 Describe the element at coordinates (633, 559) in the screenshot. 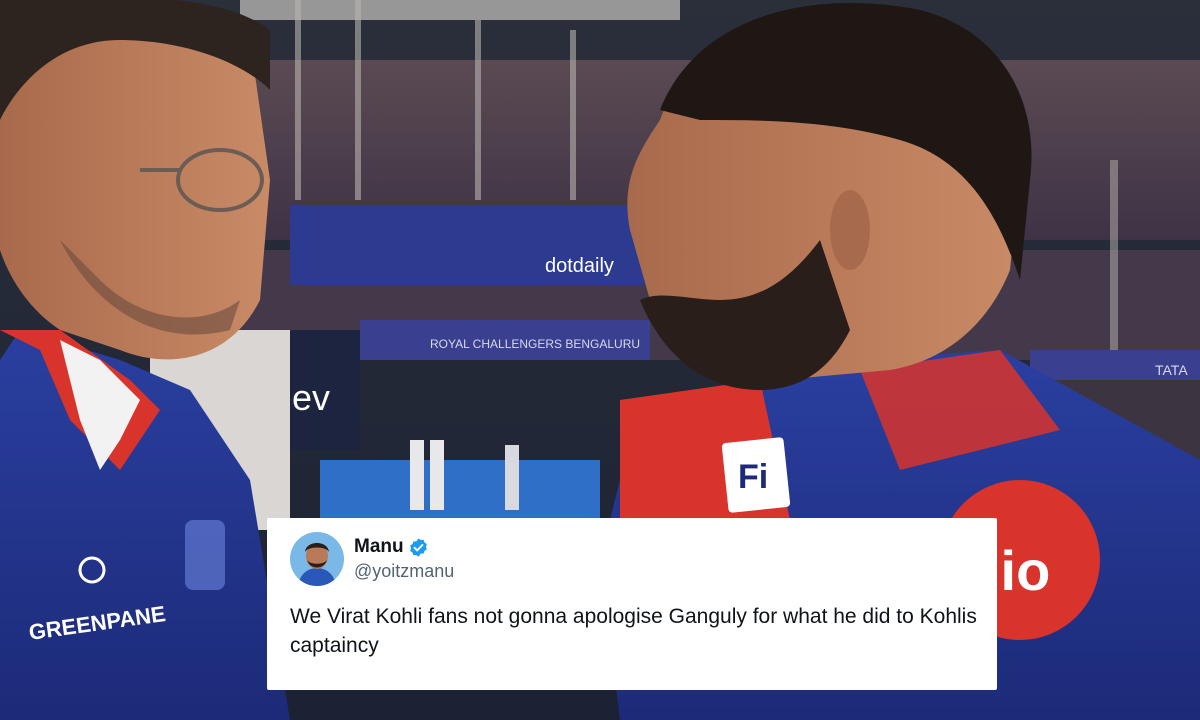

I see `tweet-header: Manu @yoitzmanu` at that location.